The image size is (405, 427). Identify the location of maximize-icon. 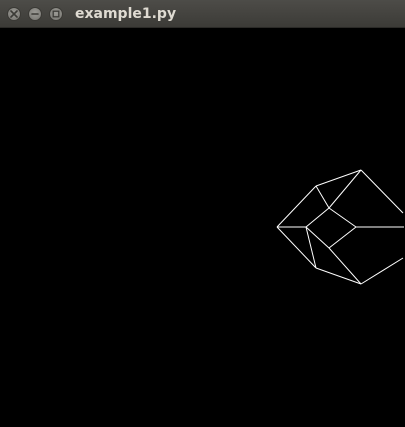
(56, 14).